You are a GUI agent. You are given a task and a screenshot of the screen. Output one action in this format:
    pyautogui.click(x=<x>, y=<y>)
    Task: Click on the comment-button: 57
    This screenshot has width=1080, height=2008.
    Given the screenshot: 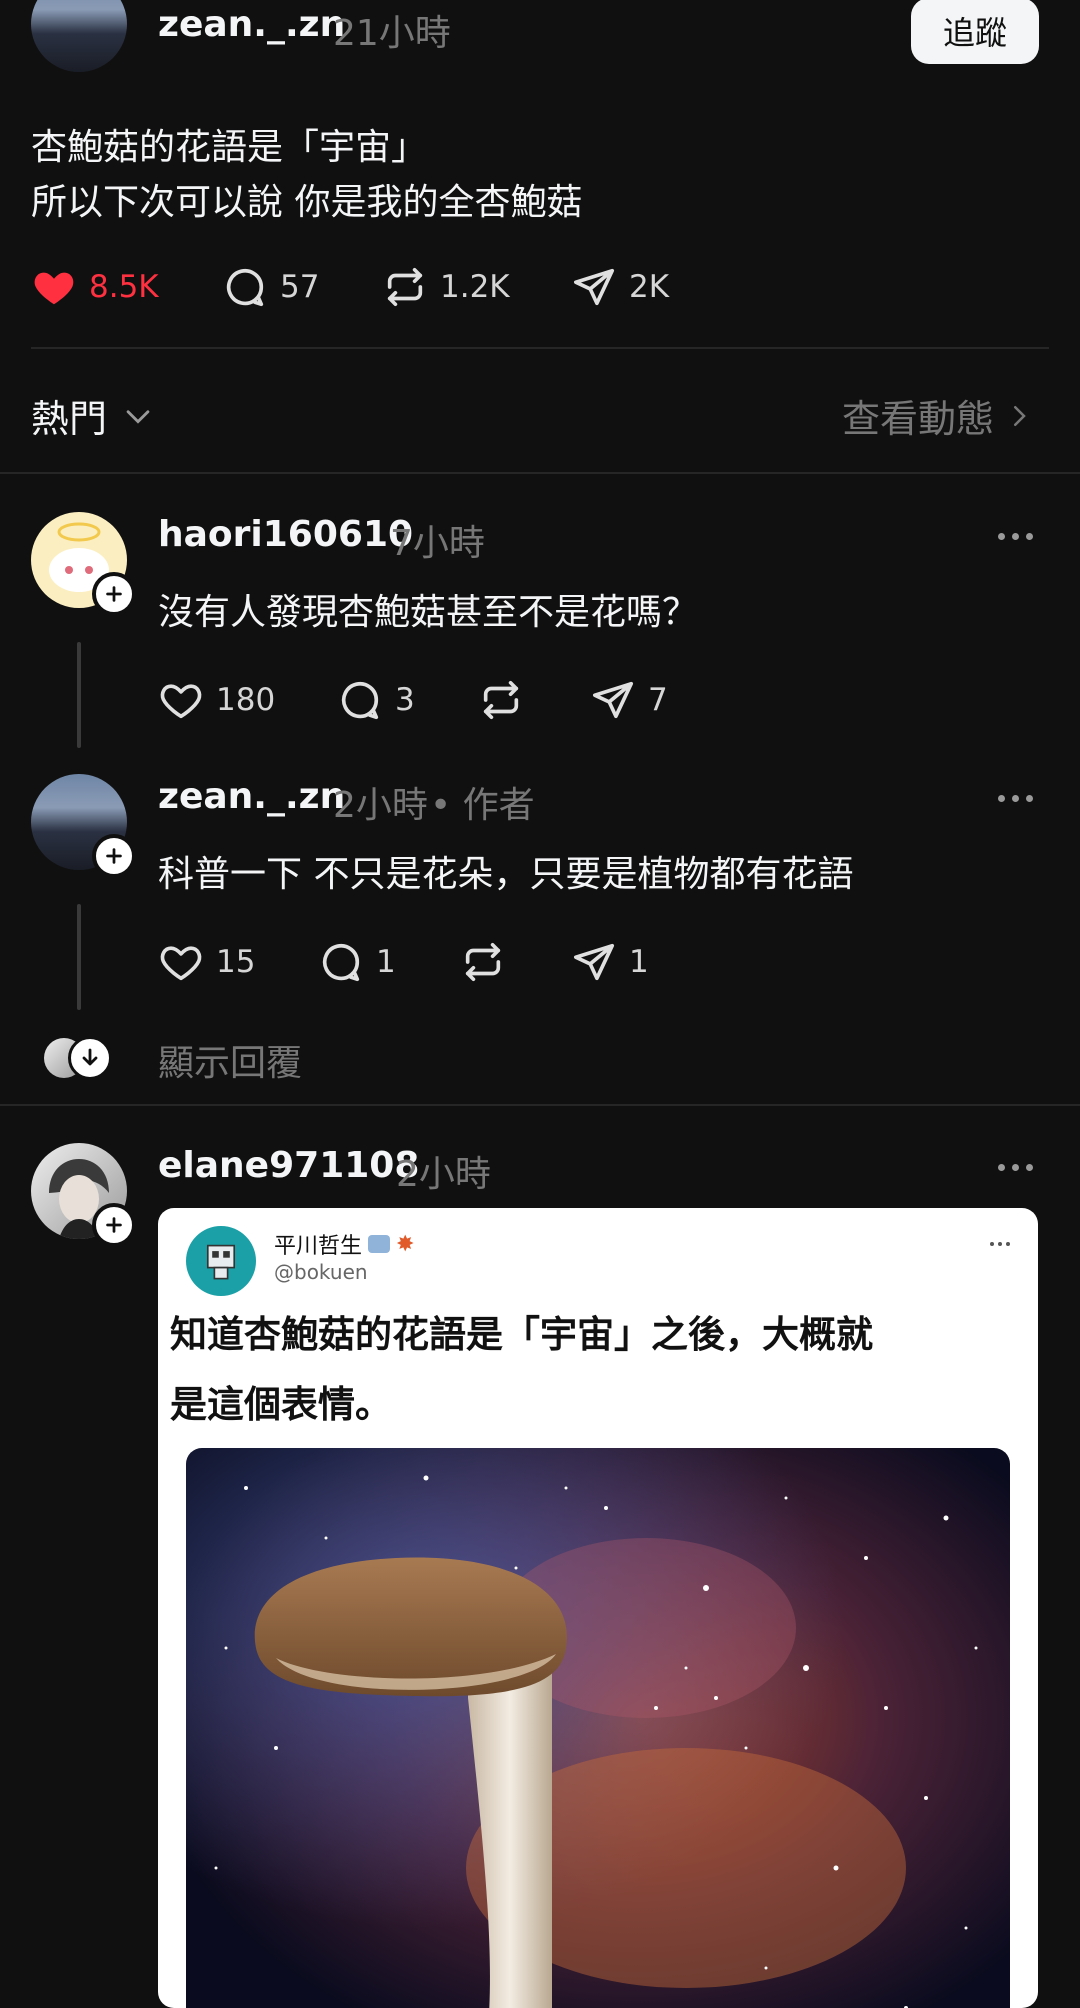 What is the action you would take?
    pyautogui.click(x=270, y=287)
    